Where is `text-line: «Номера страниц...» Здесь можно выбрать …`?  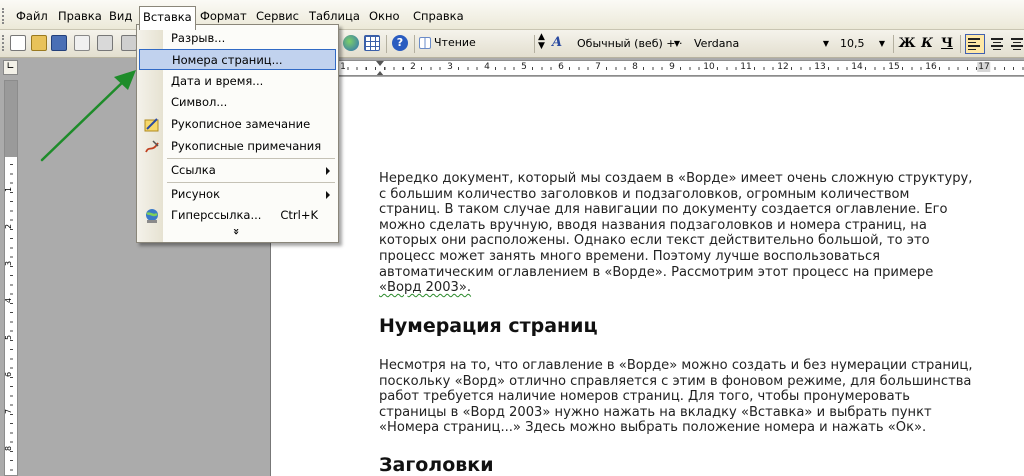 text-line: «Номера страниц...» Здесь можно выбрать … is located at coordinates (653, 428).